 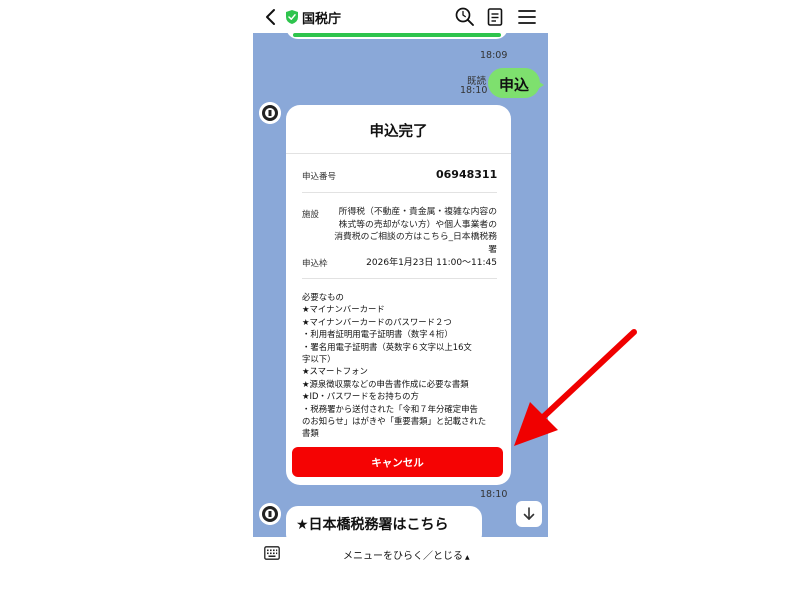 I want to click on facility-label: 施設, so click(x=311, y=215).